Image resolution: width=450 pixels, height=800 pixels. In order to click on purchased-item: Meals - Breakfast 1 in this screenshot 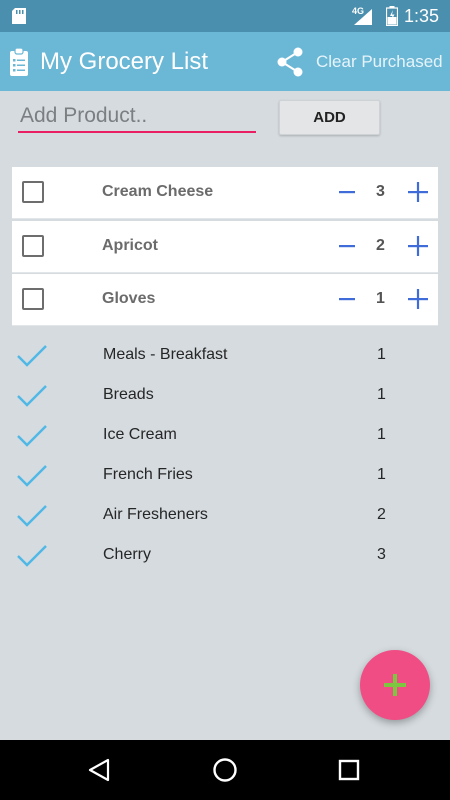, I will do `click(225, 356)`.